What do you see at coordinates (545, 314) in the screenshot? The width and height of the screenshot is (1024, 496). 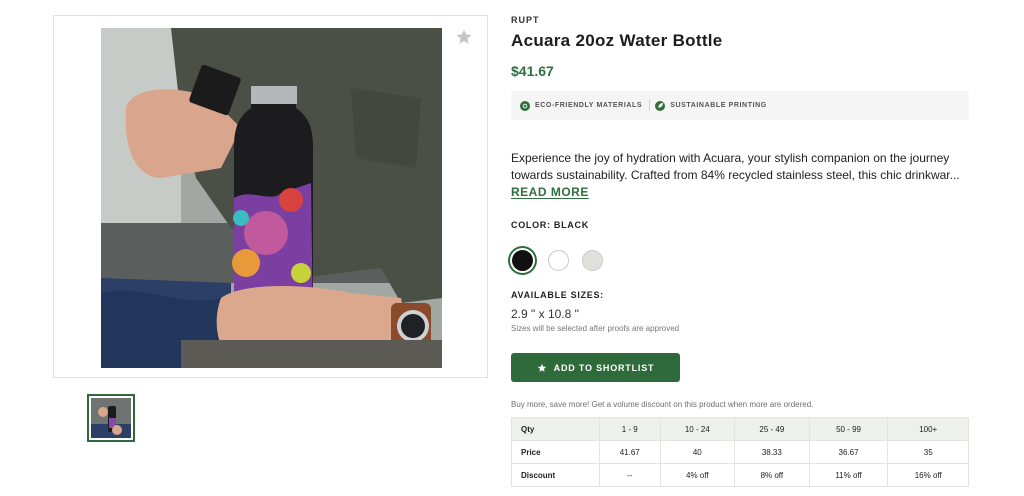 I see `size-value: 2.9 " x 10.8 "` at bounding box center [545, 314].